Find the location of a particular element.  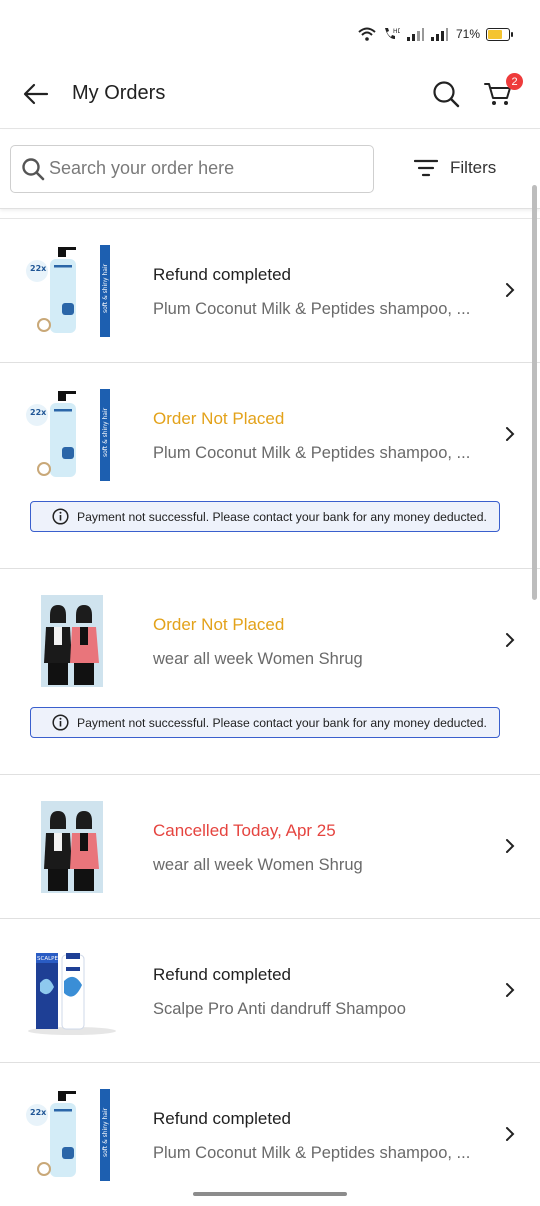

status-bar: HD 71% is located at coordinates (270, 32).